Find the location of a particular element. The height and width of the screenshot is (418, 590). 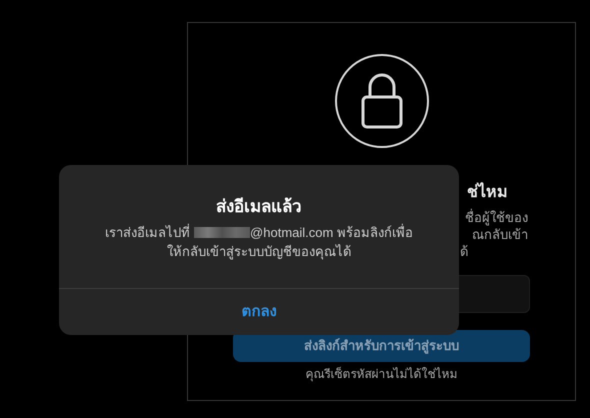

card-description-line: ชื่อผู้ใช้ของ is located at coordinates (496, 217).